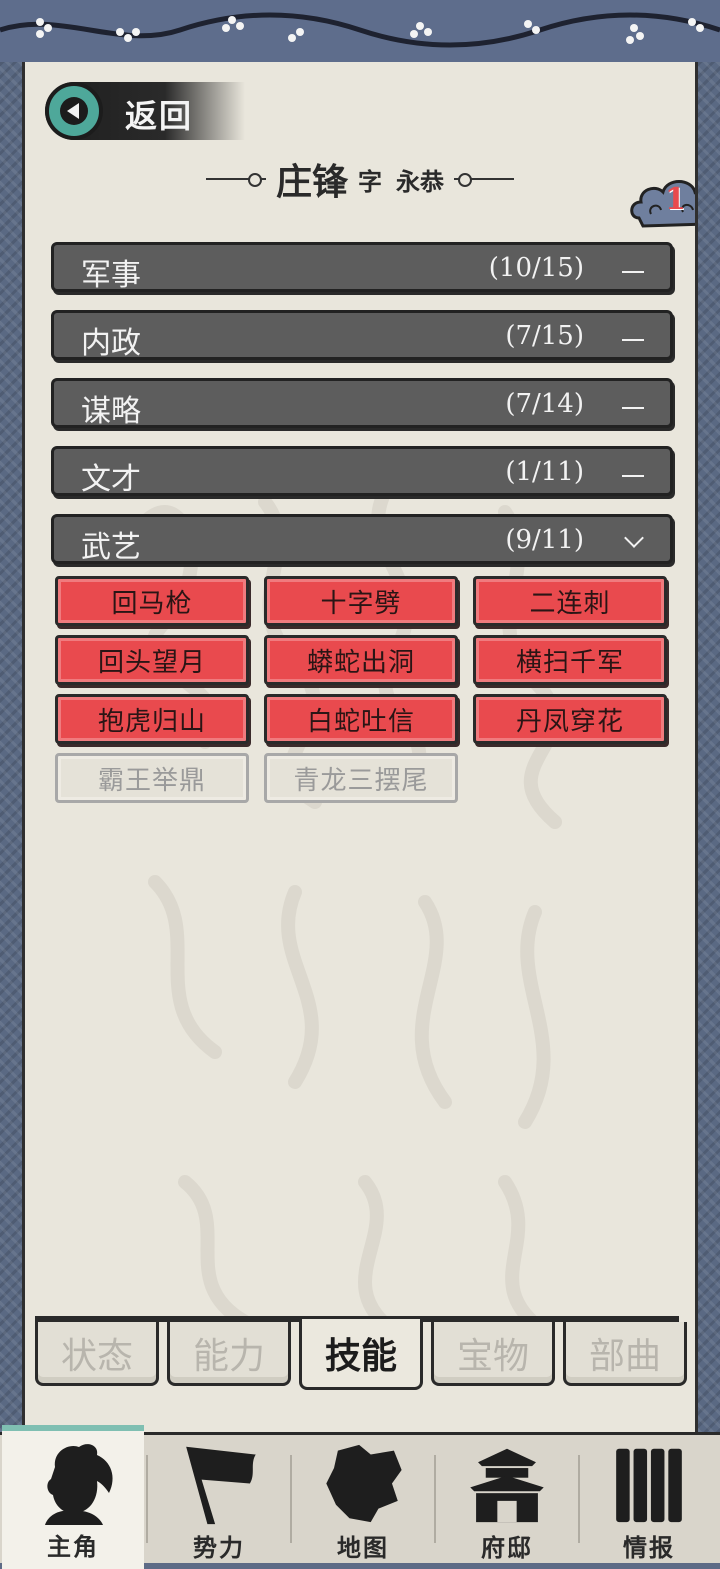  What do you see at coordinates (152, 601) in the screenshot?
I see `skill-button: 回马枪` at bounding box center [152, 601].